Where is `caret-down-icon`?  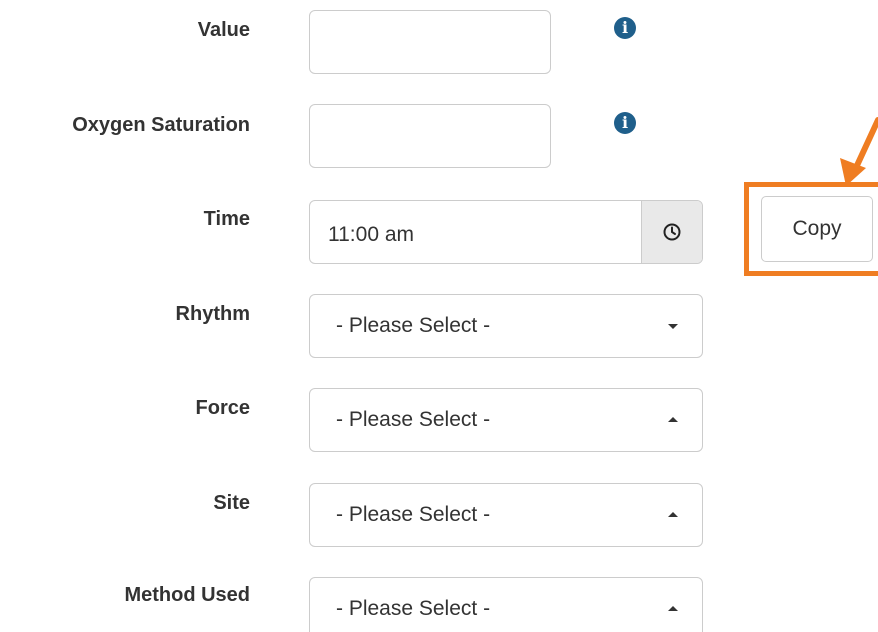
caret-down-icon is located at coordinates (673, 326).